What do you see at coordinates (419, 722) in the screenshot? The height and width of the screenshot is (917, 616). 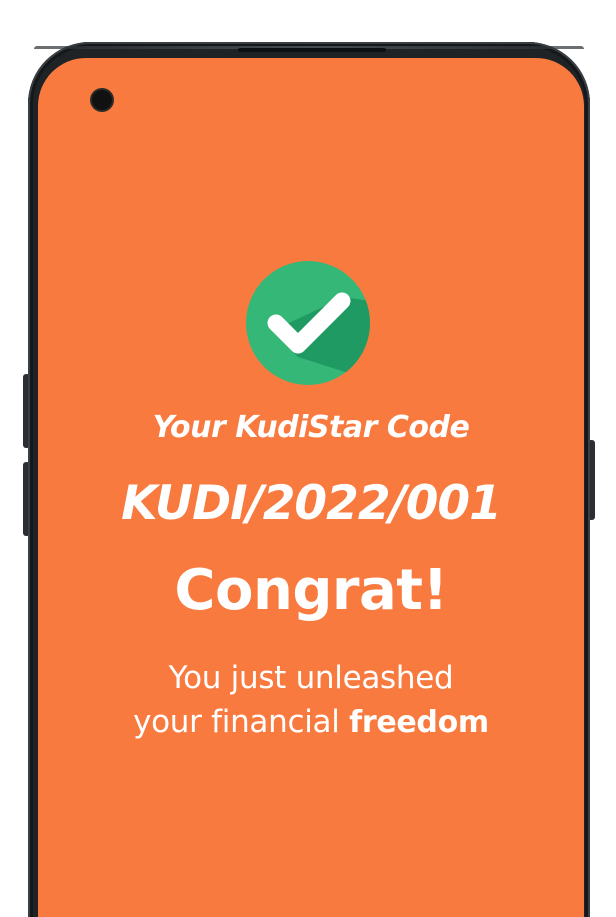 I see `message-emphasis: freedom` at bounding box center [419, 722].